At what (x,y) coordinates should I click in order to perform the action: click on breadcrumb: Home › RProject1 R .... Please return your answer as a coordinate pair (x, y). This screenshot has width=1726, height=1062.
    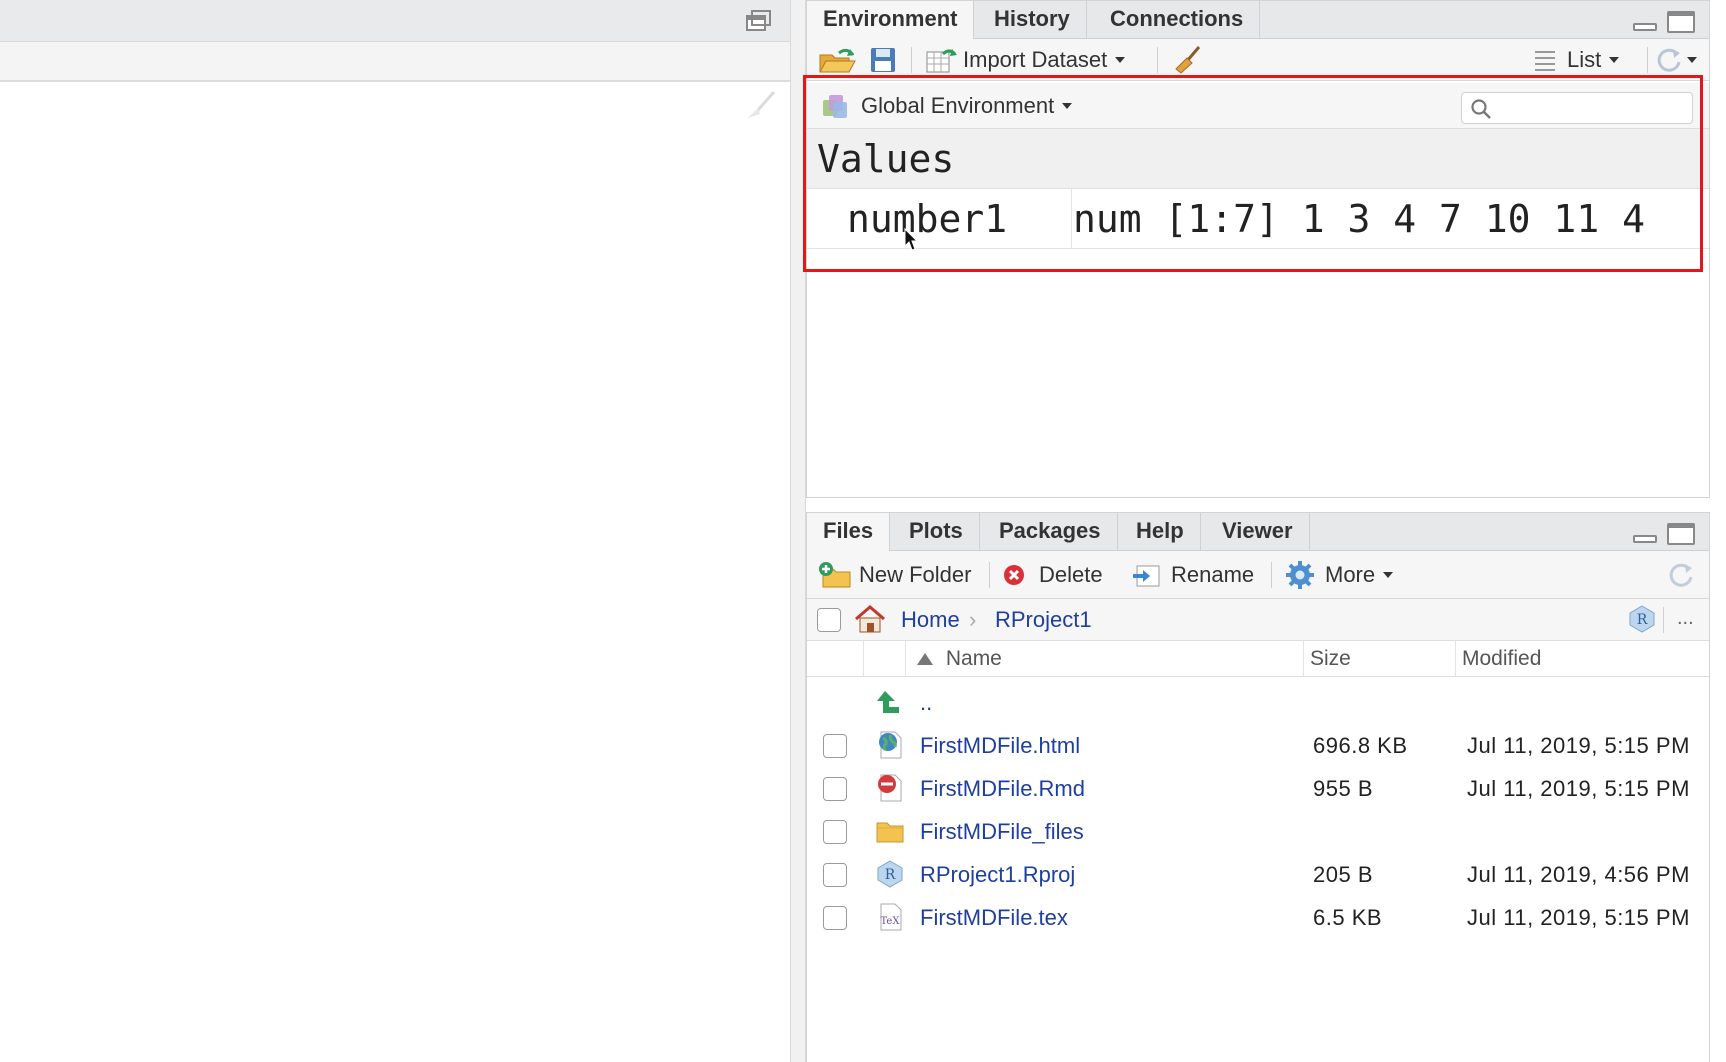
    Looking at the image, I should click on (1258, 620).